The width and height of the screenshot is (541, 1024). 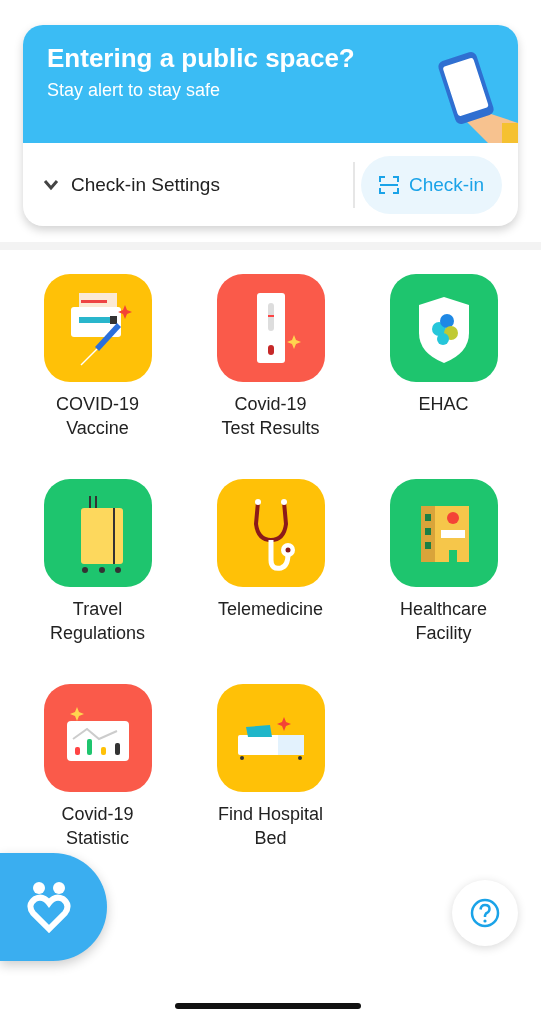 What do you see at coordinates (270, 357) in the screenshot?
I see `menu-item: Covid-19 Test Results` at bounding box center [270, 357].